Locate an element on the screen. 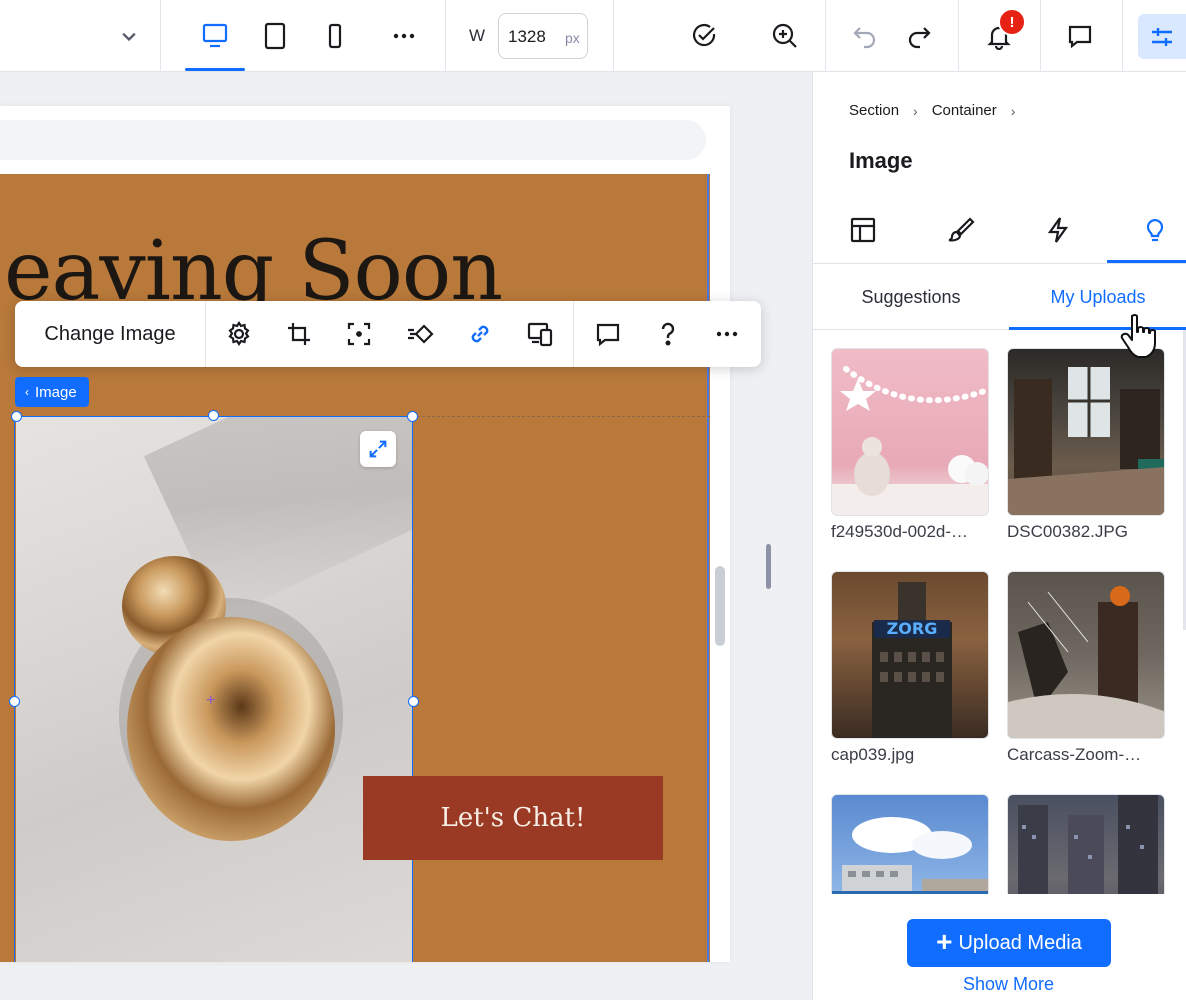  lightbulb-icon is located at coordinates (1155, 230).